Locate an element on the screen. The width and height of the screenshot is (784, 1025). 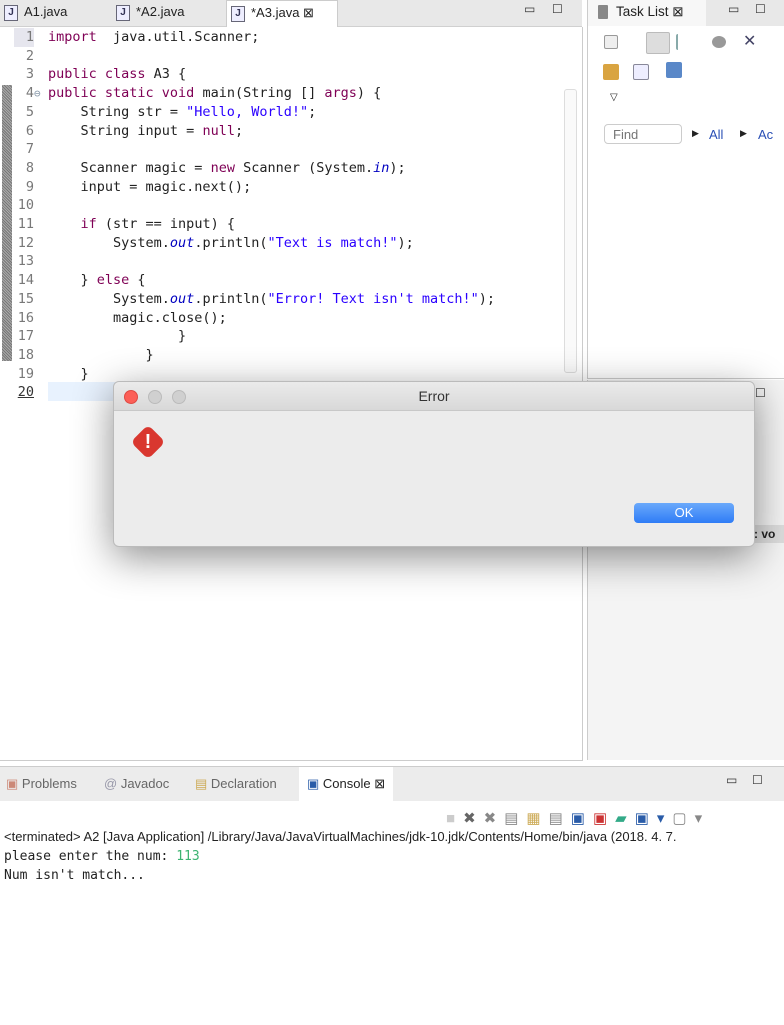
code-token: magic.close(); is located at coordinates (137, 317).